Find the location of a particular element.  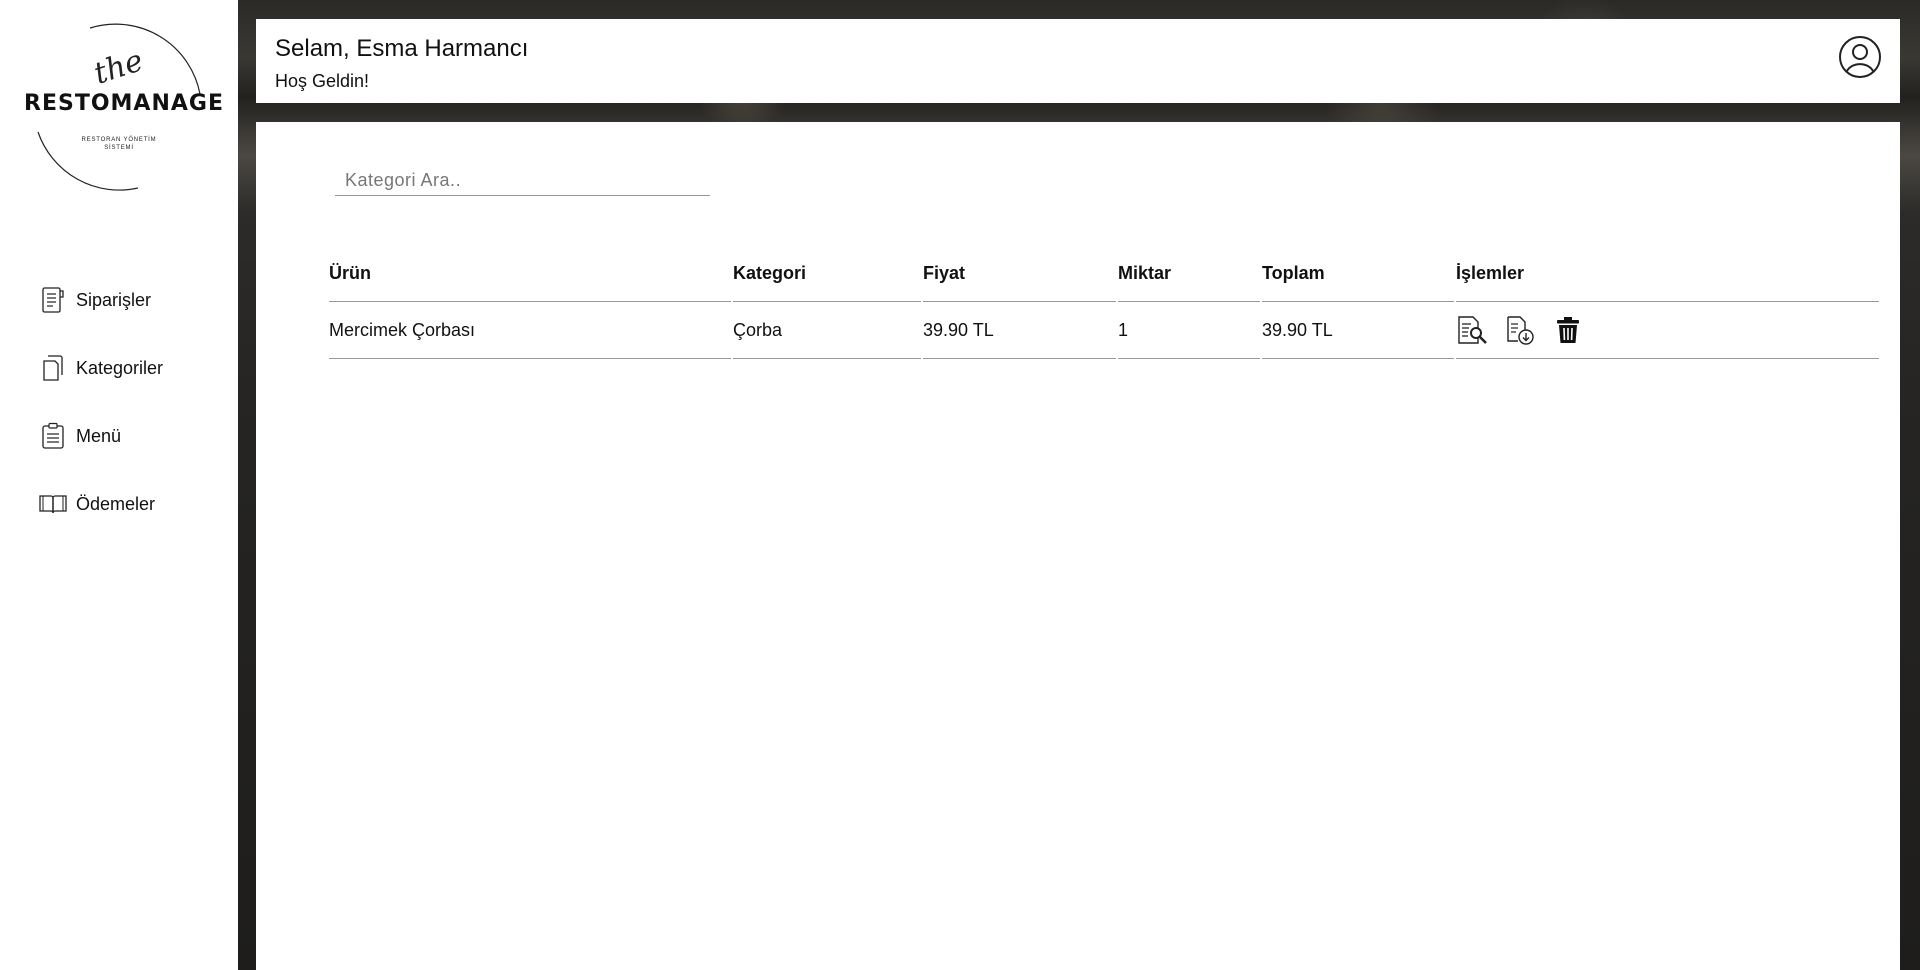

sidebar-item-odemeler: Ödemeler is located at coordinates (100, 504).